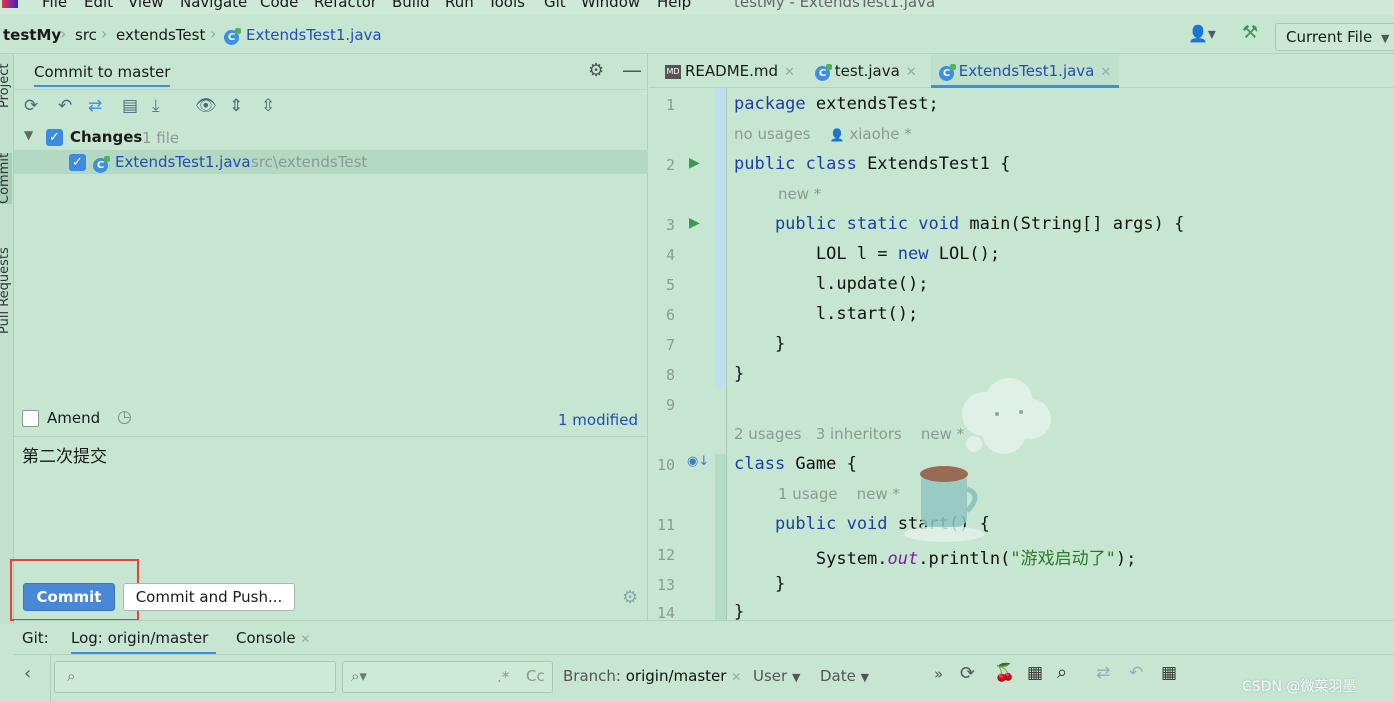 Image resolution: width=1394 pixels, height=702 pixels. What do you see at coordinates (704, 637) in the screenshot?
I see `git-tool-window-tabs: Git: Log: origin/master Console ✕` at bounding box center [704, 637].